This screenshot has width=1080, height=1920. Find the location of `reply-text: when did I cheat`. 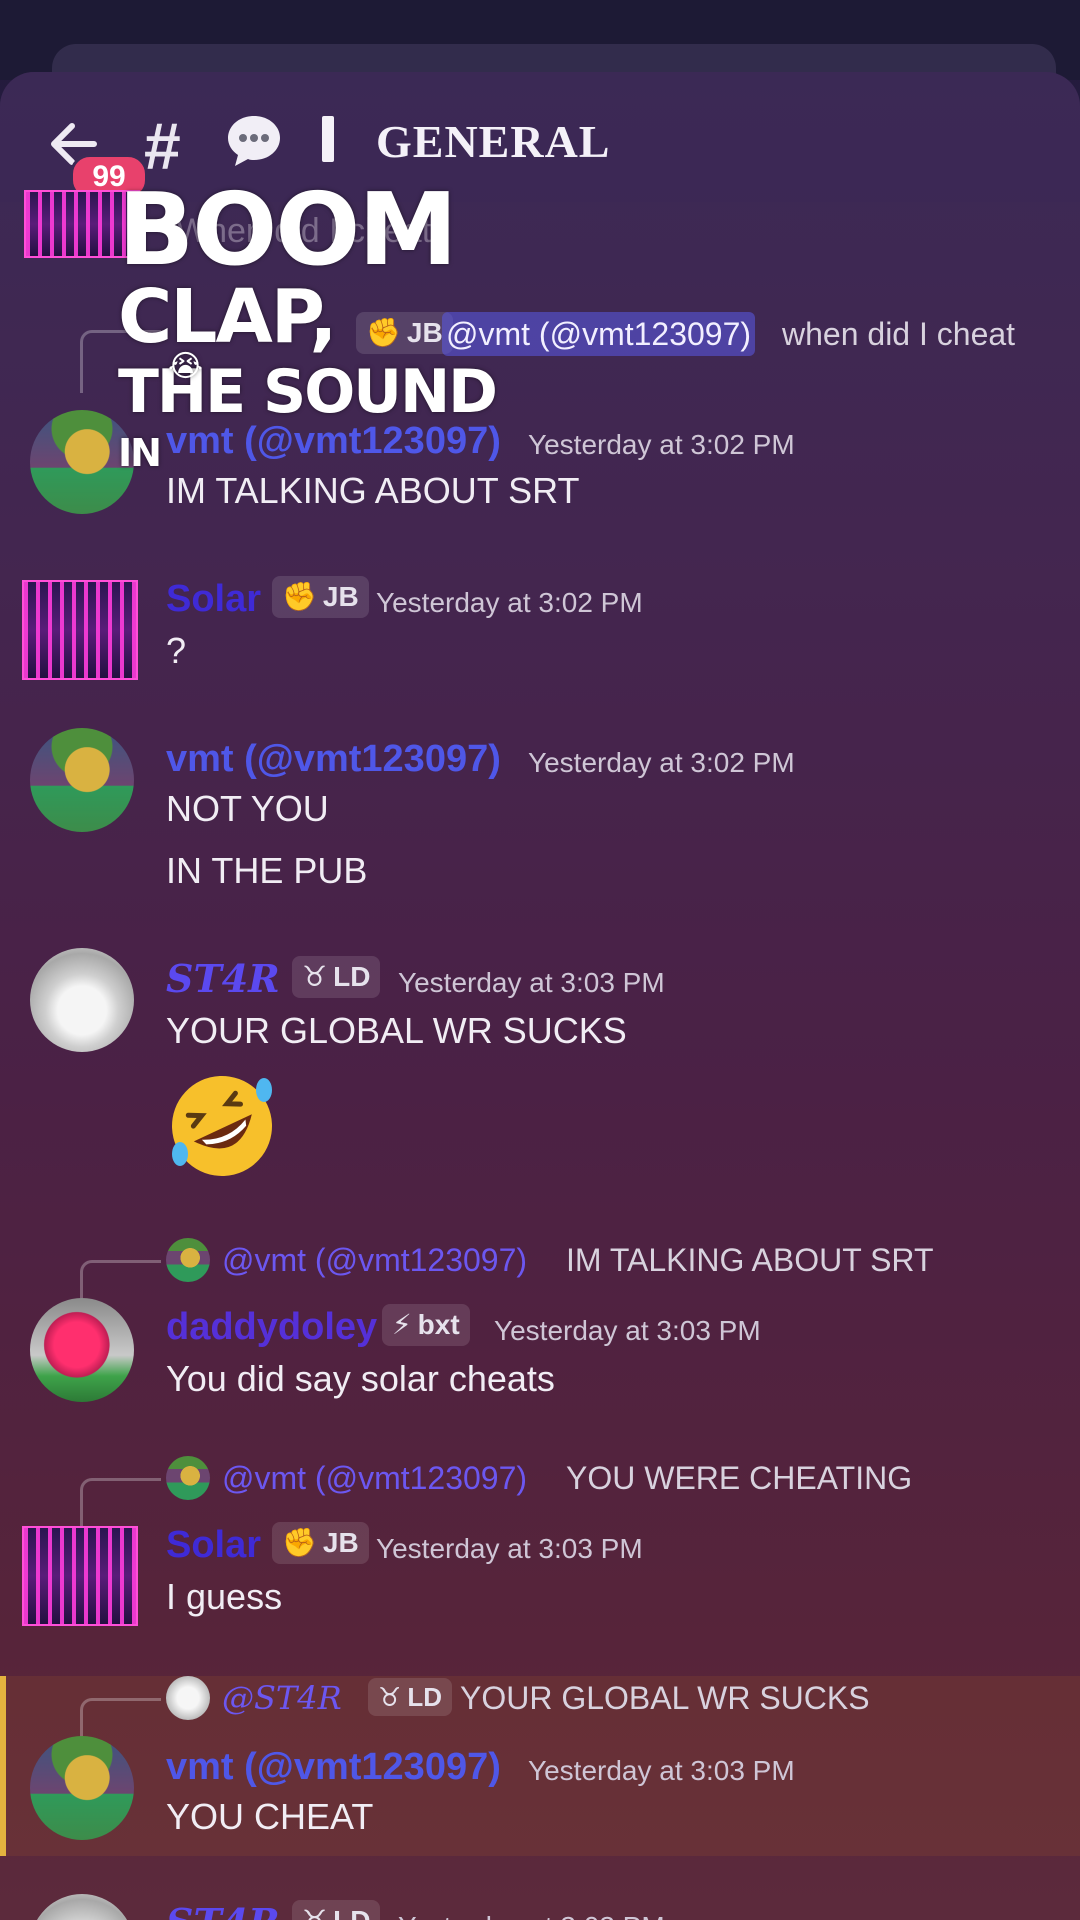

reply-text: when did I cheat is located at coordinates (898, 334).